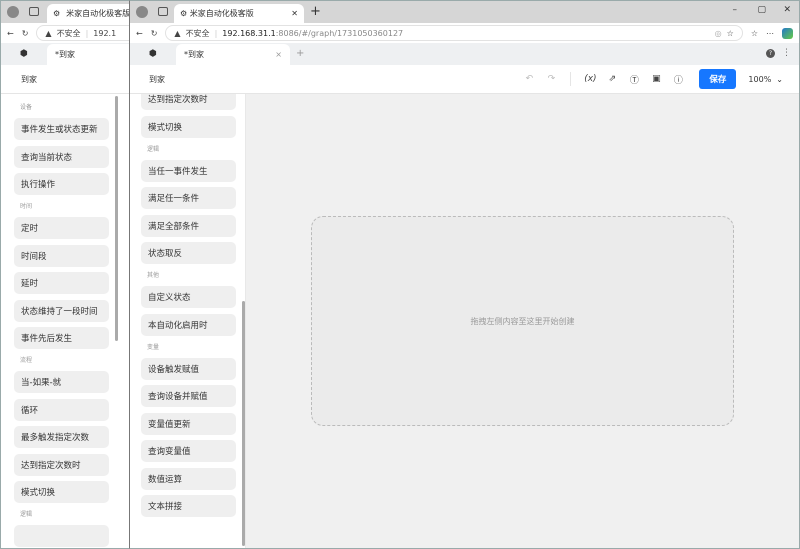 The width and height of the screenshot is (800, 549). What do you see at coordinates (26, 206) in the screenshot?
I see `section-label: 时间` at bounding box center [26, 206].